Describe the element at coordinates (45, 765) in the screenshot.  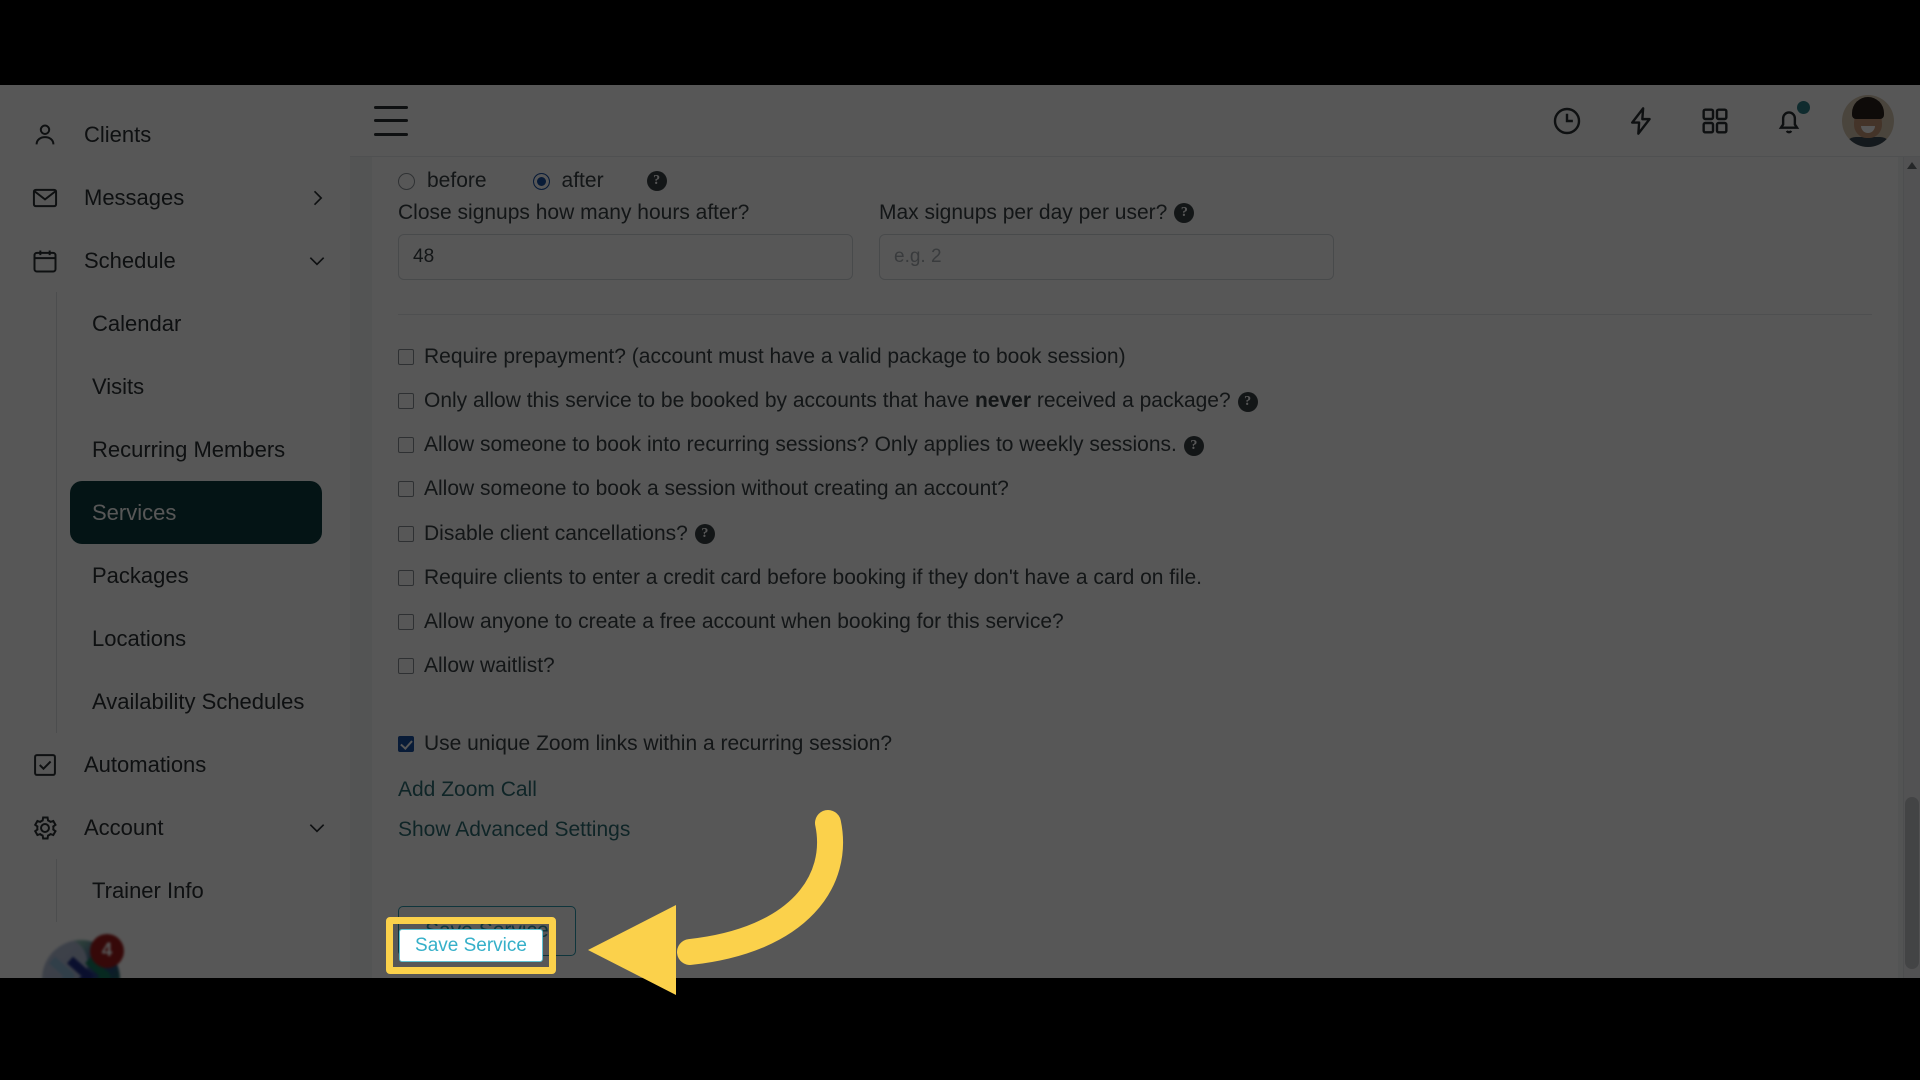
I see `checkbox-square-icon` at that location.